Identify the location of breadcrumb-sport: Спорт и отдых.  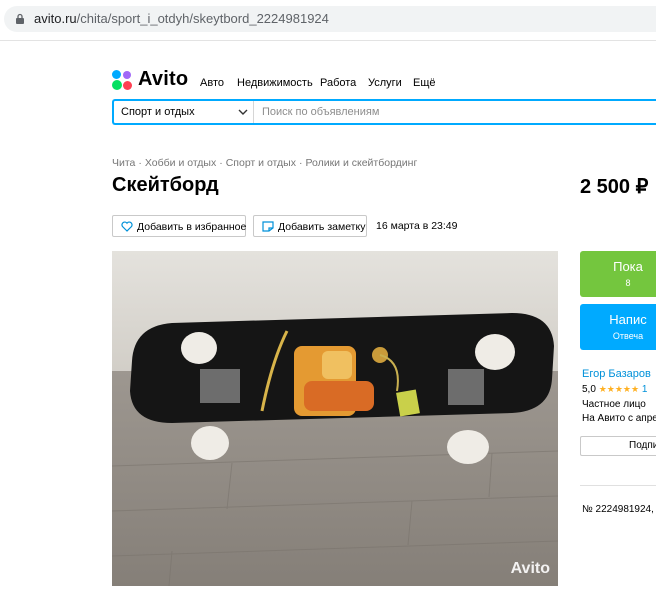
(261, 163).